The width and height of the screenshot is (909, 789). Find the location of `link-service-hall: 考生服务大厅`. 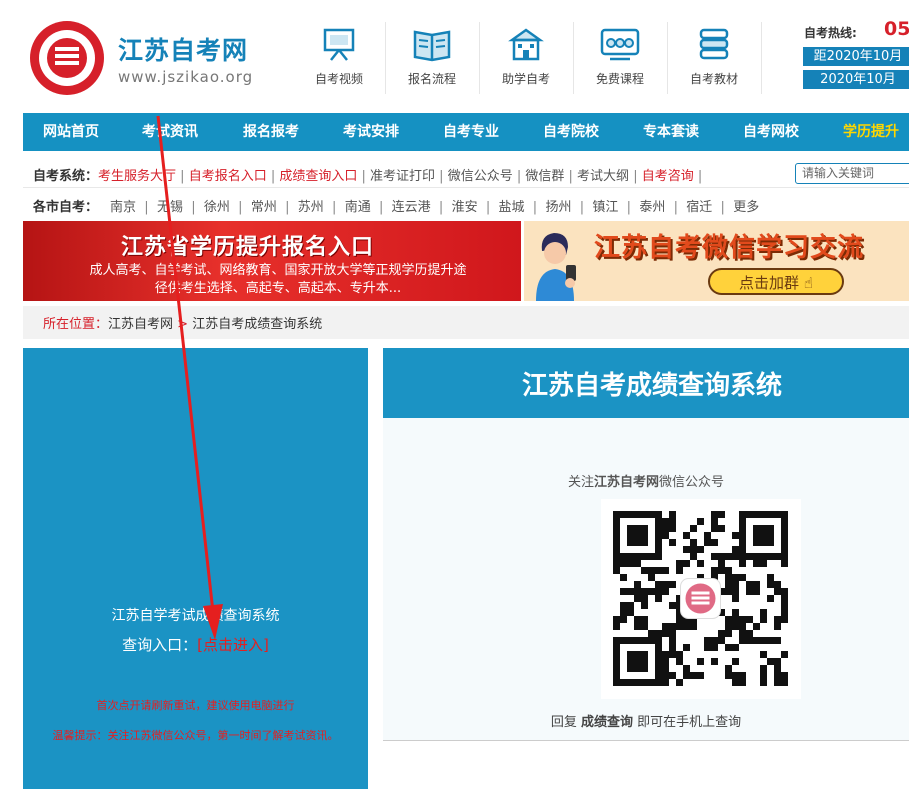

link-service-hall: 考生服务大厅 is located at coordinates (137, 176).